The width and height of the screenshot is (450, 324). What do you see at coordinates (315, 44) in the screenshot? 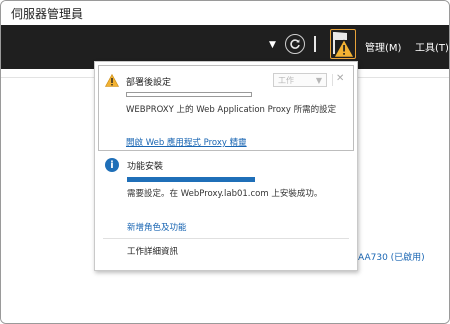
I see `header-separator` at bounding box center [315, 44].